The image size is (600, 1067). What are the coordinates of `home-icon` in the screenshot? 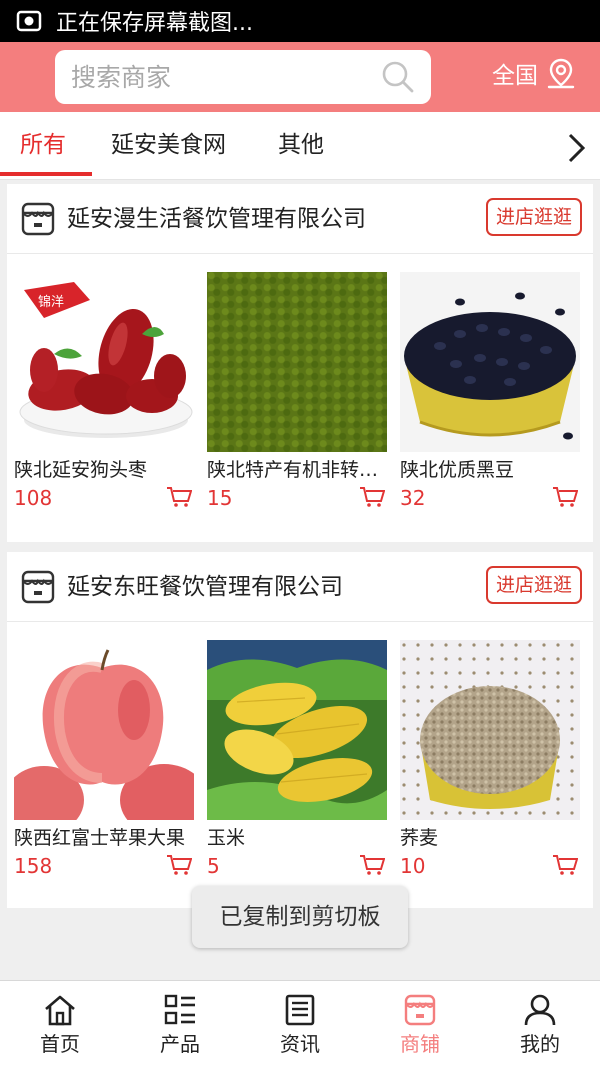 It's located at (60, 1010).